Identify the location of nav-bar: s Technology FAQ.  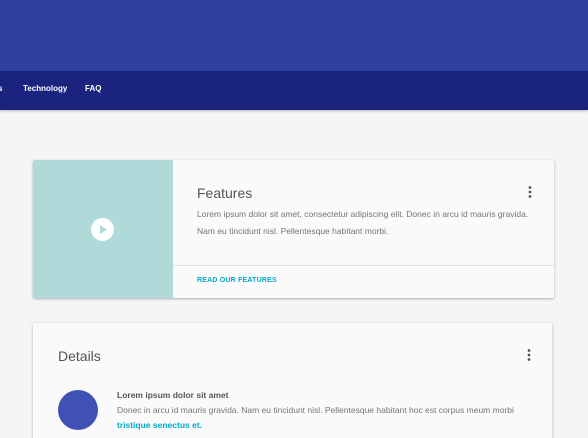
(294, 90).